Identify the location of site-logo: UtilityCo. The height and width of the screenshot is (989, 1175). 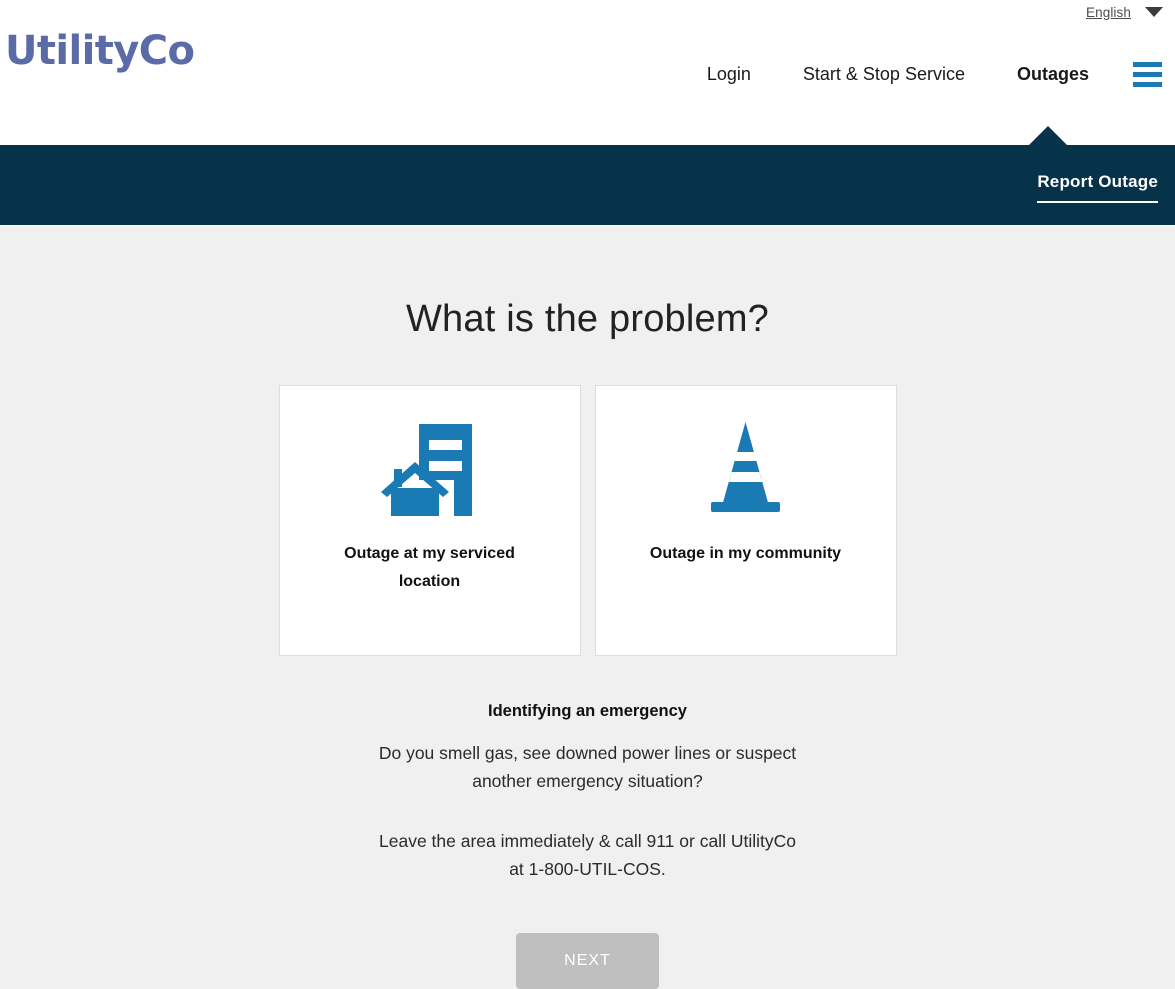
(100, 51).